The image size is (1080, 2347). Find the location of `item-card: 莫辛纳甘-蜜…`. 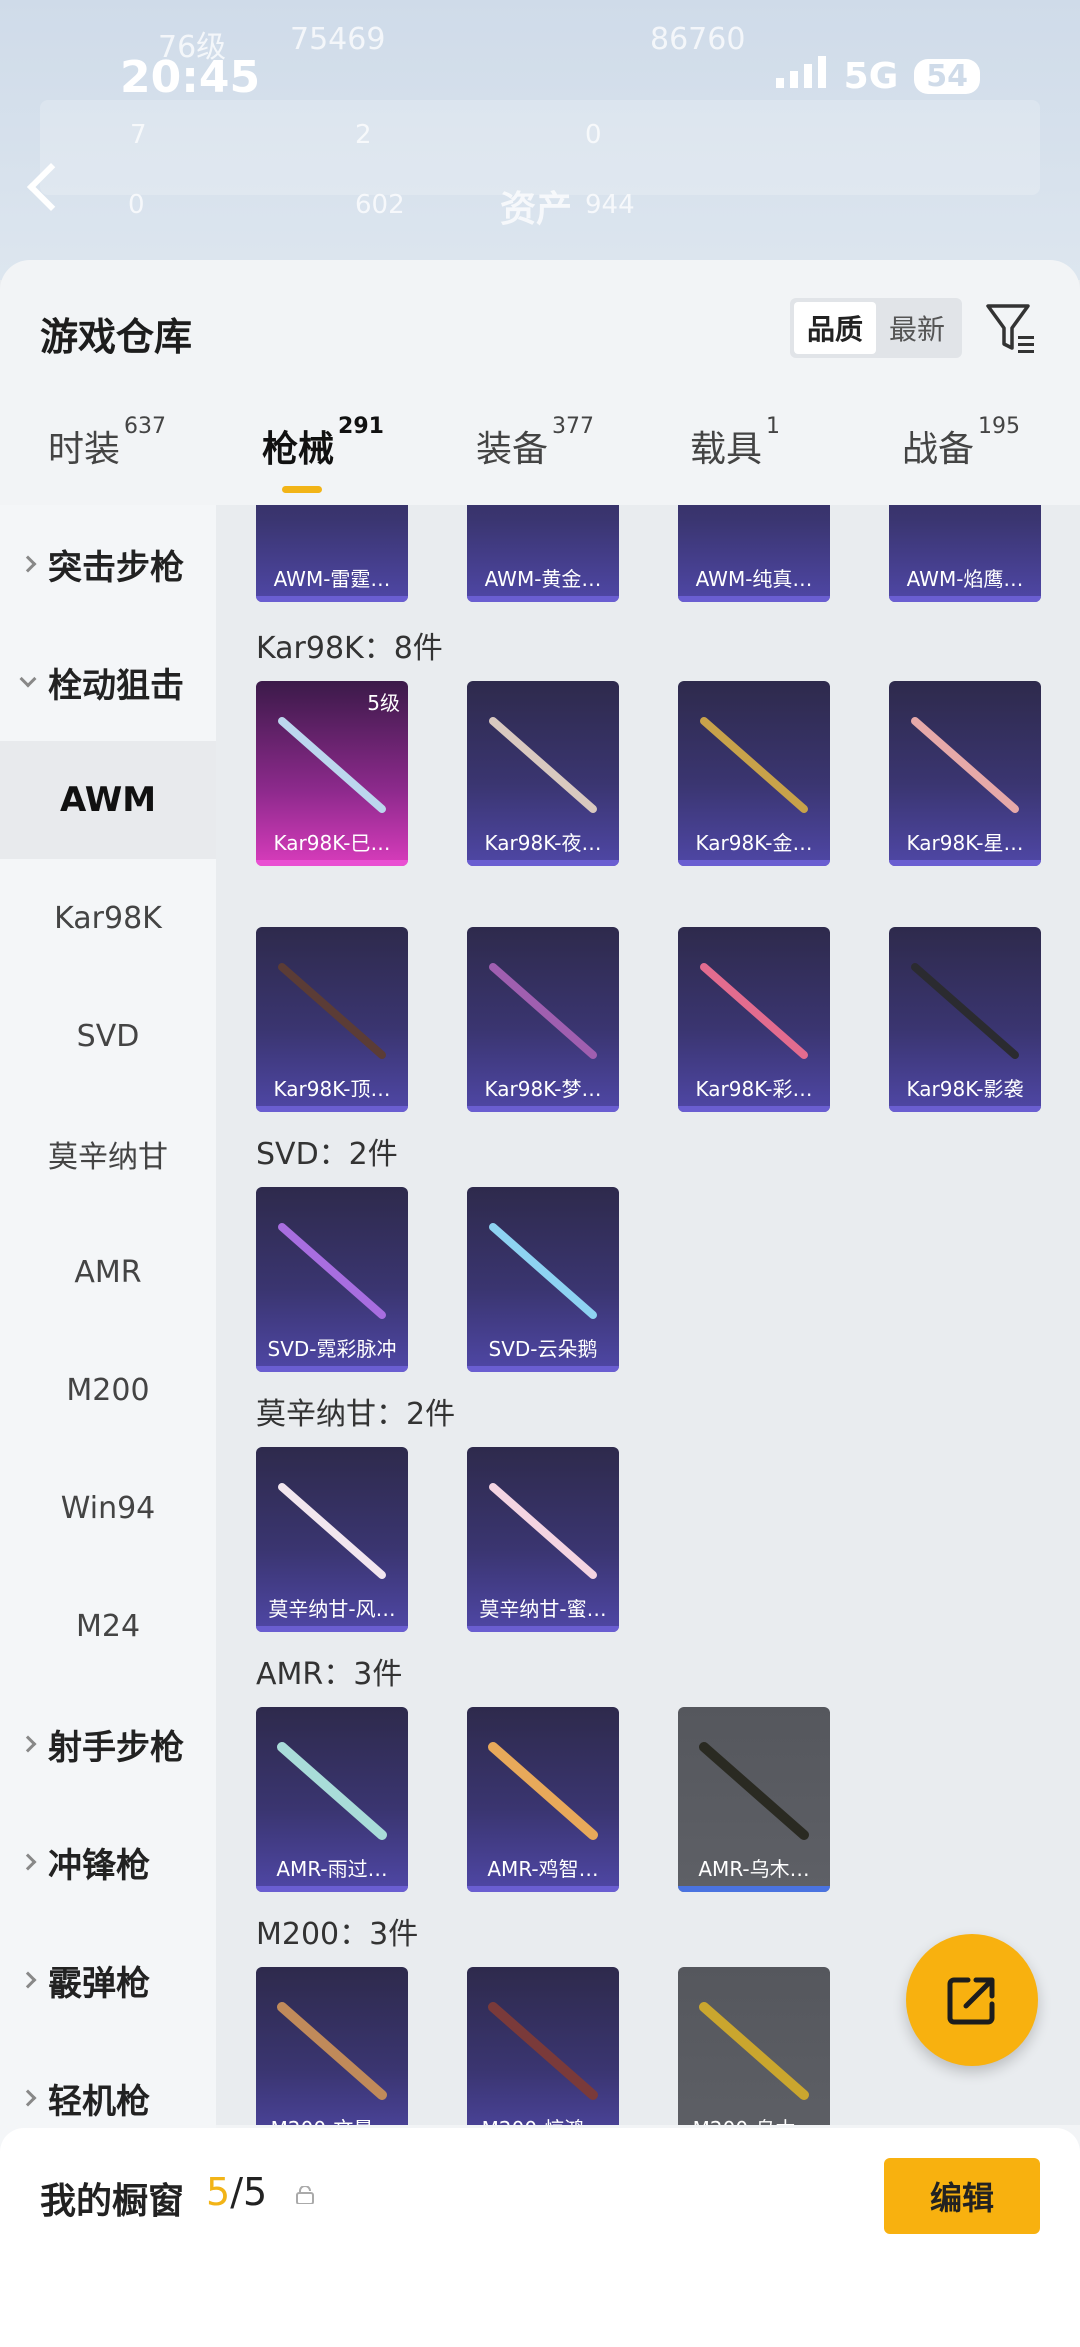

item-card: 莫辛纳甘-蜜… is located at coordinates (543, 1539).